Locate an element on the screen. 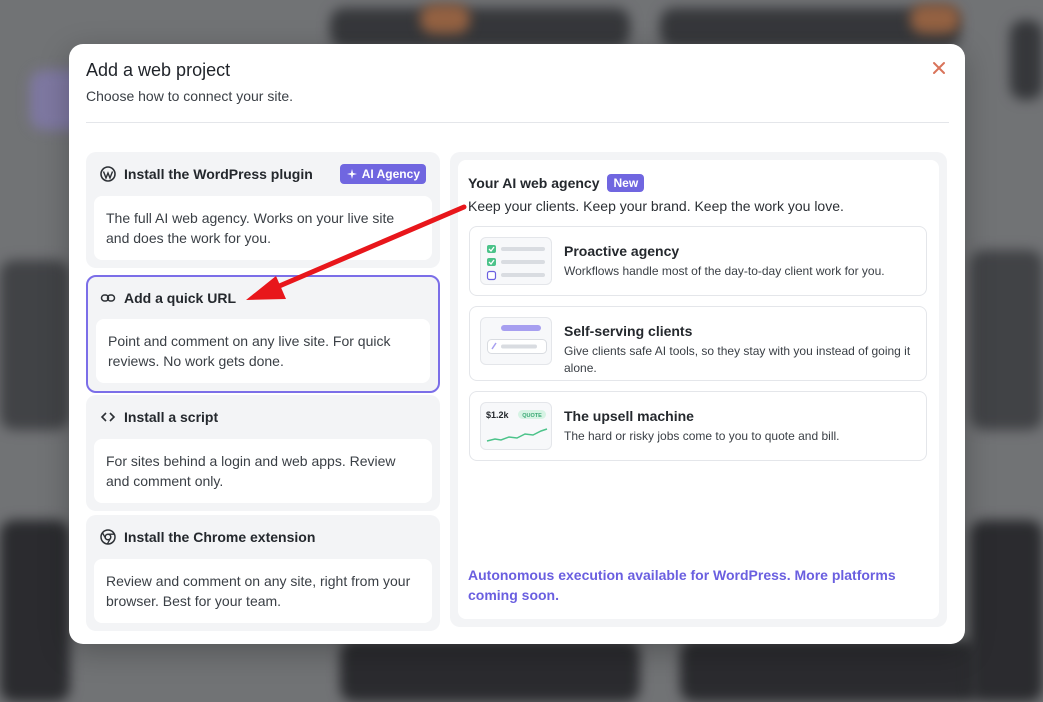 Image resolution: width=1043 pixels, height=702 pixels. ai-tools-thumbnail is located at coordinates (516, 341).